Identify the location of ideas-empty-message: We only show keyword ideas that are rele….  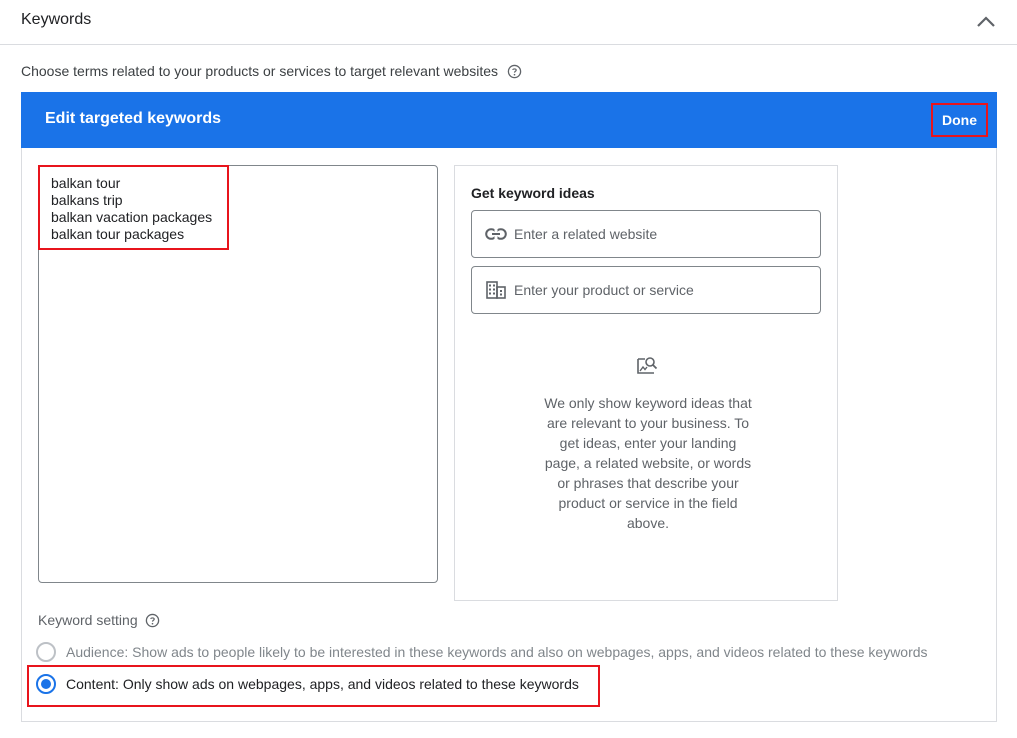
(648, 463).